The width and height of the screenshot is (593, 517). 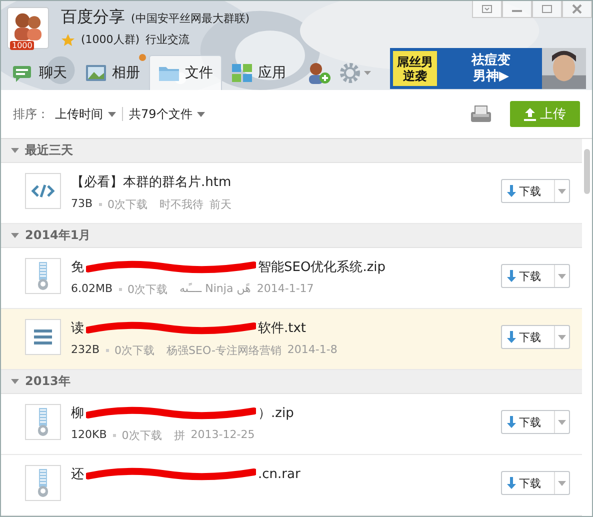 I want to click on uploader-name: 拼, so click(x=179, y=435).